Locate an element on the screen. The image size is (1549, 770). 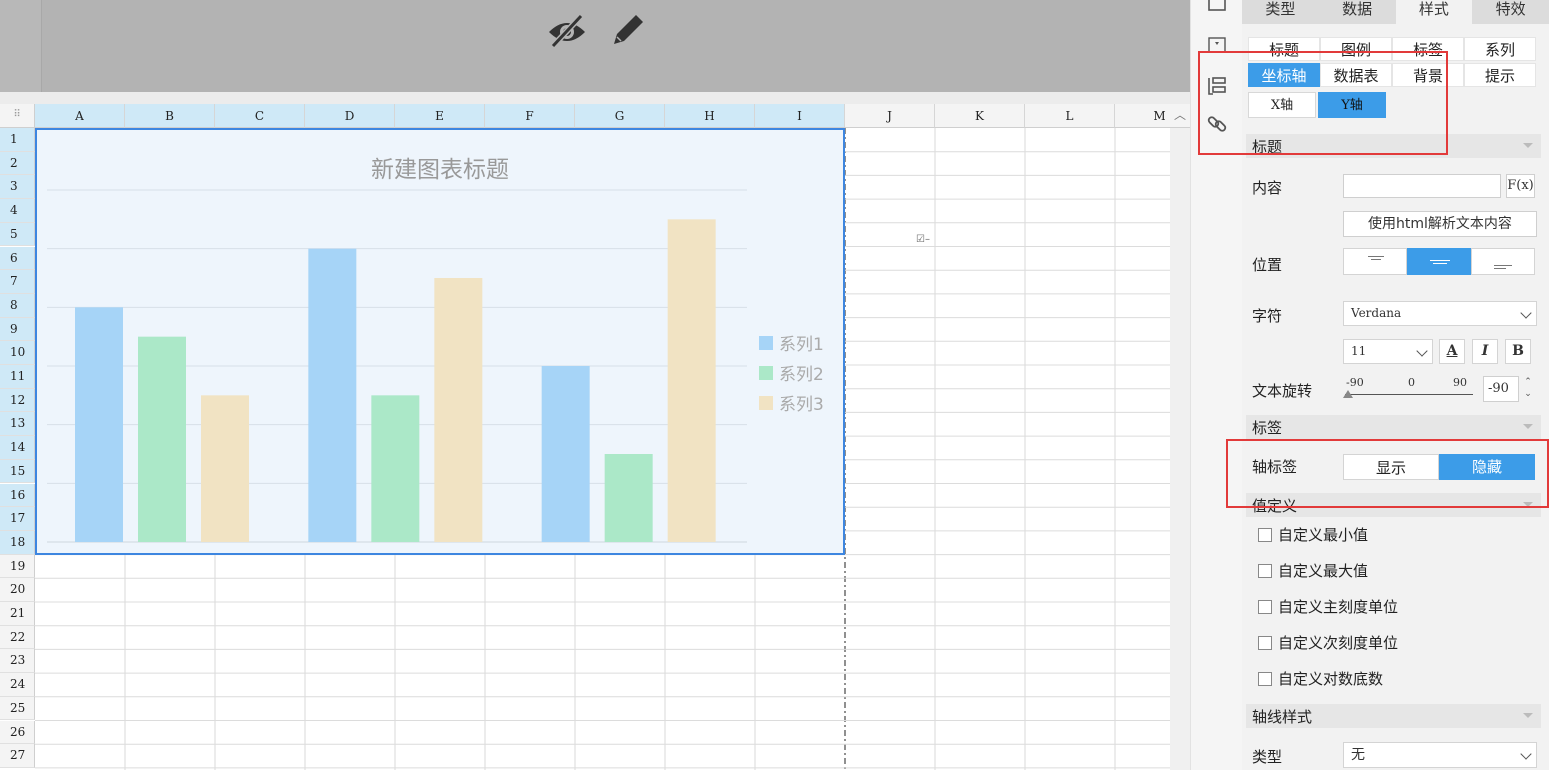
column-header: H is located at coordinates (710, 116).